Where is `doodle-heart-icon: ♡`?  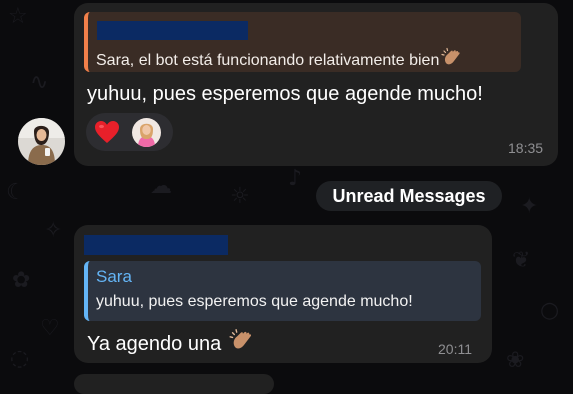
doodle-heart-icon: ♡ is located at coordinates (50, 328).